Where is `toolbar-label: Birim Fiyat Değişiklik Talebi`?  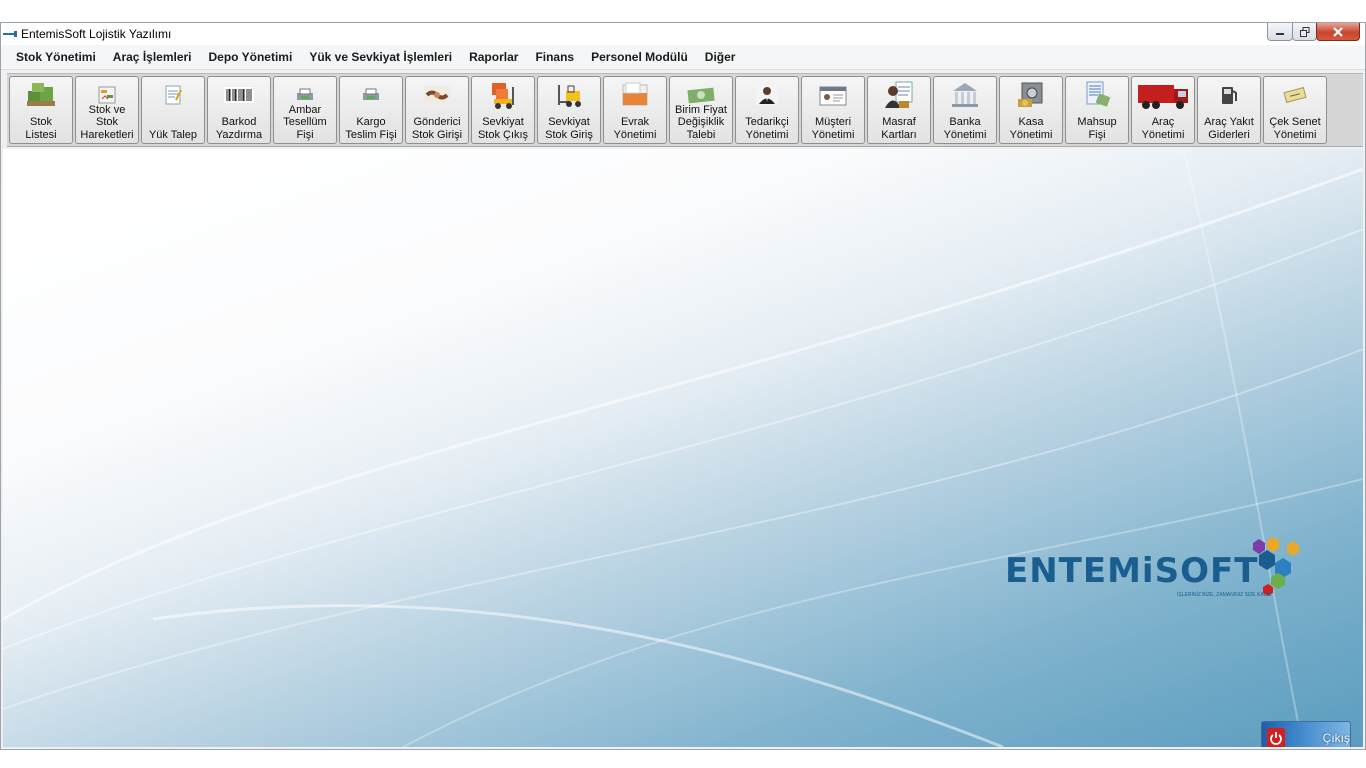 toolbar-label: Birim Fiyat Değişiklik Talebi is located at coordinates (701, 122).